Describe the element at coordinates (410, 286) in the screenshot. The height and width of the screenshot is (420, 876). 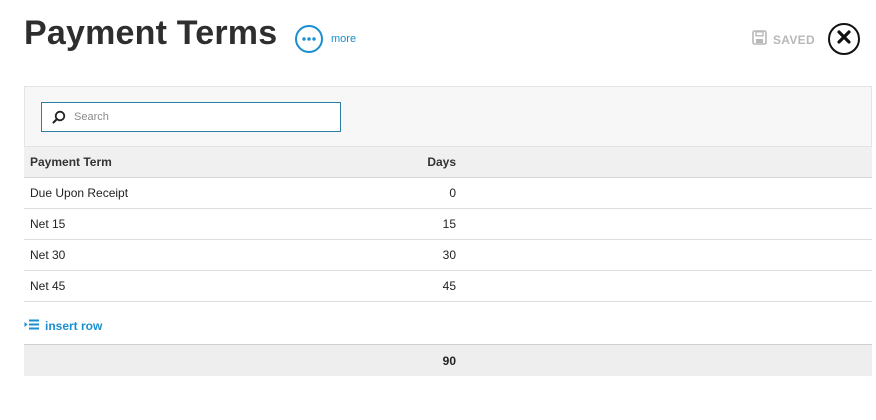
I see `days-cell: 45` at that location.